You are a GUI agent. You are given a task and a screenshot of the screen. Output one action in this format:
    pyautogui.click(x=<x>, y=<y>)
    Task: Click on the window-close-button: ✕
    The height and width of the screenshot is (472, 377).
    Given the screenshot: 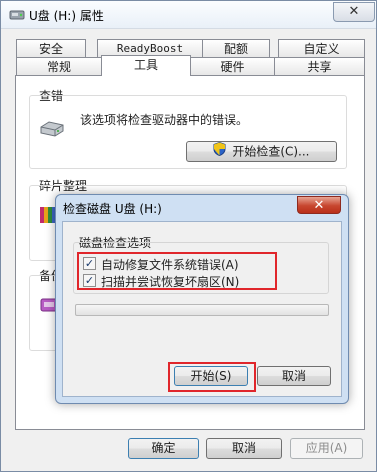 What is the action you would take?
    pyautogui.click(x=354, y=12)
    